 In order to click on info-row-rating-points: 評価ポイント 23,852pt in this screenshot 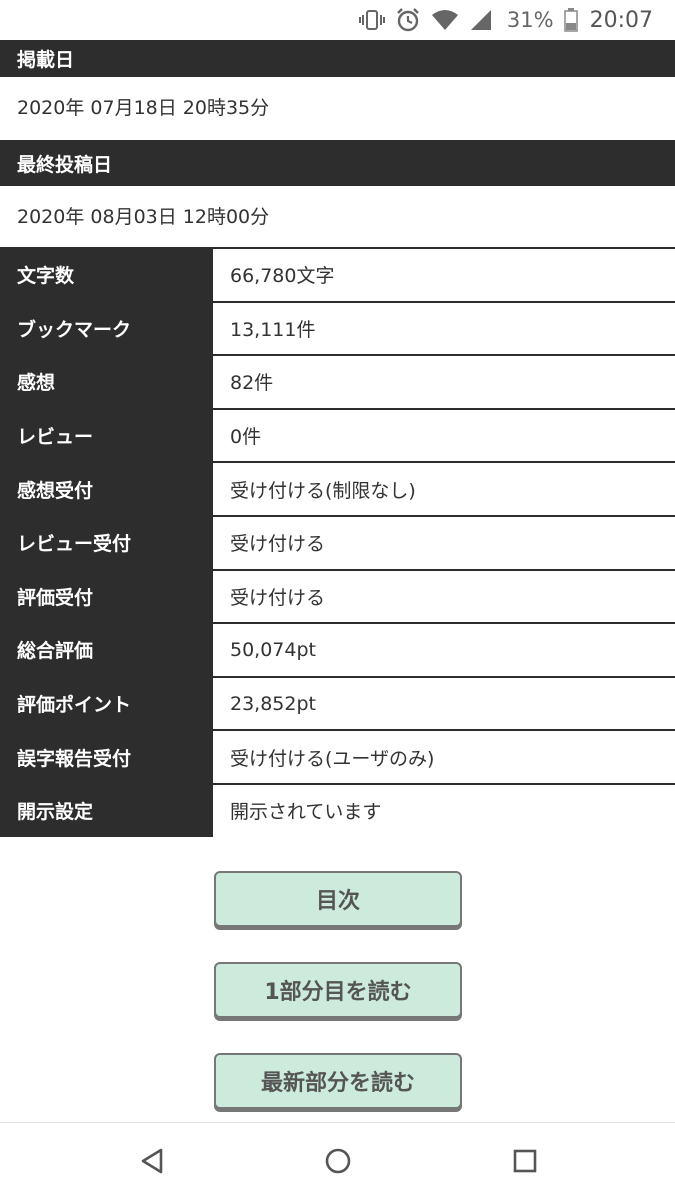, I will do `click(337, 702)`.